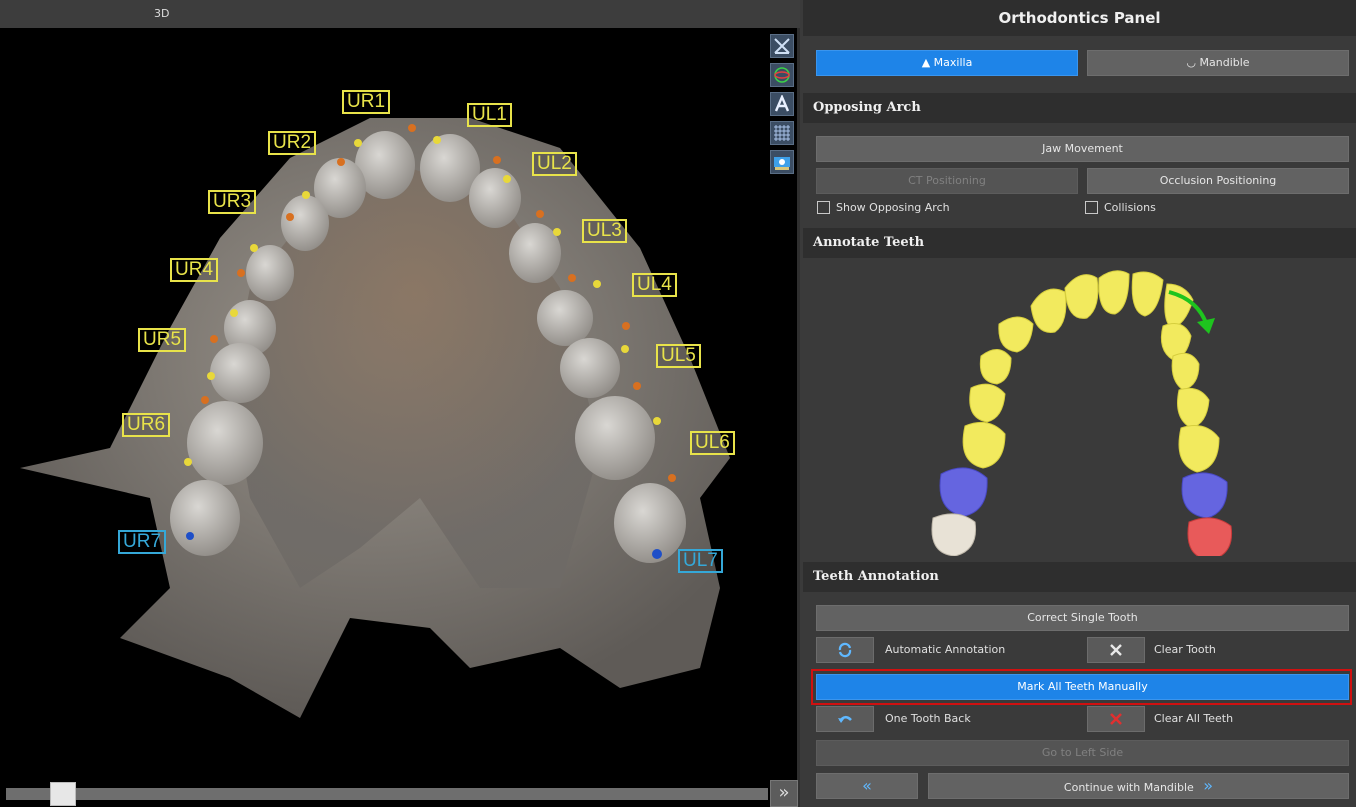  I want to click on expand-panel-button: », so click(784, 793).